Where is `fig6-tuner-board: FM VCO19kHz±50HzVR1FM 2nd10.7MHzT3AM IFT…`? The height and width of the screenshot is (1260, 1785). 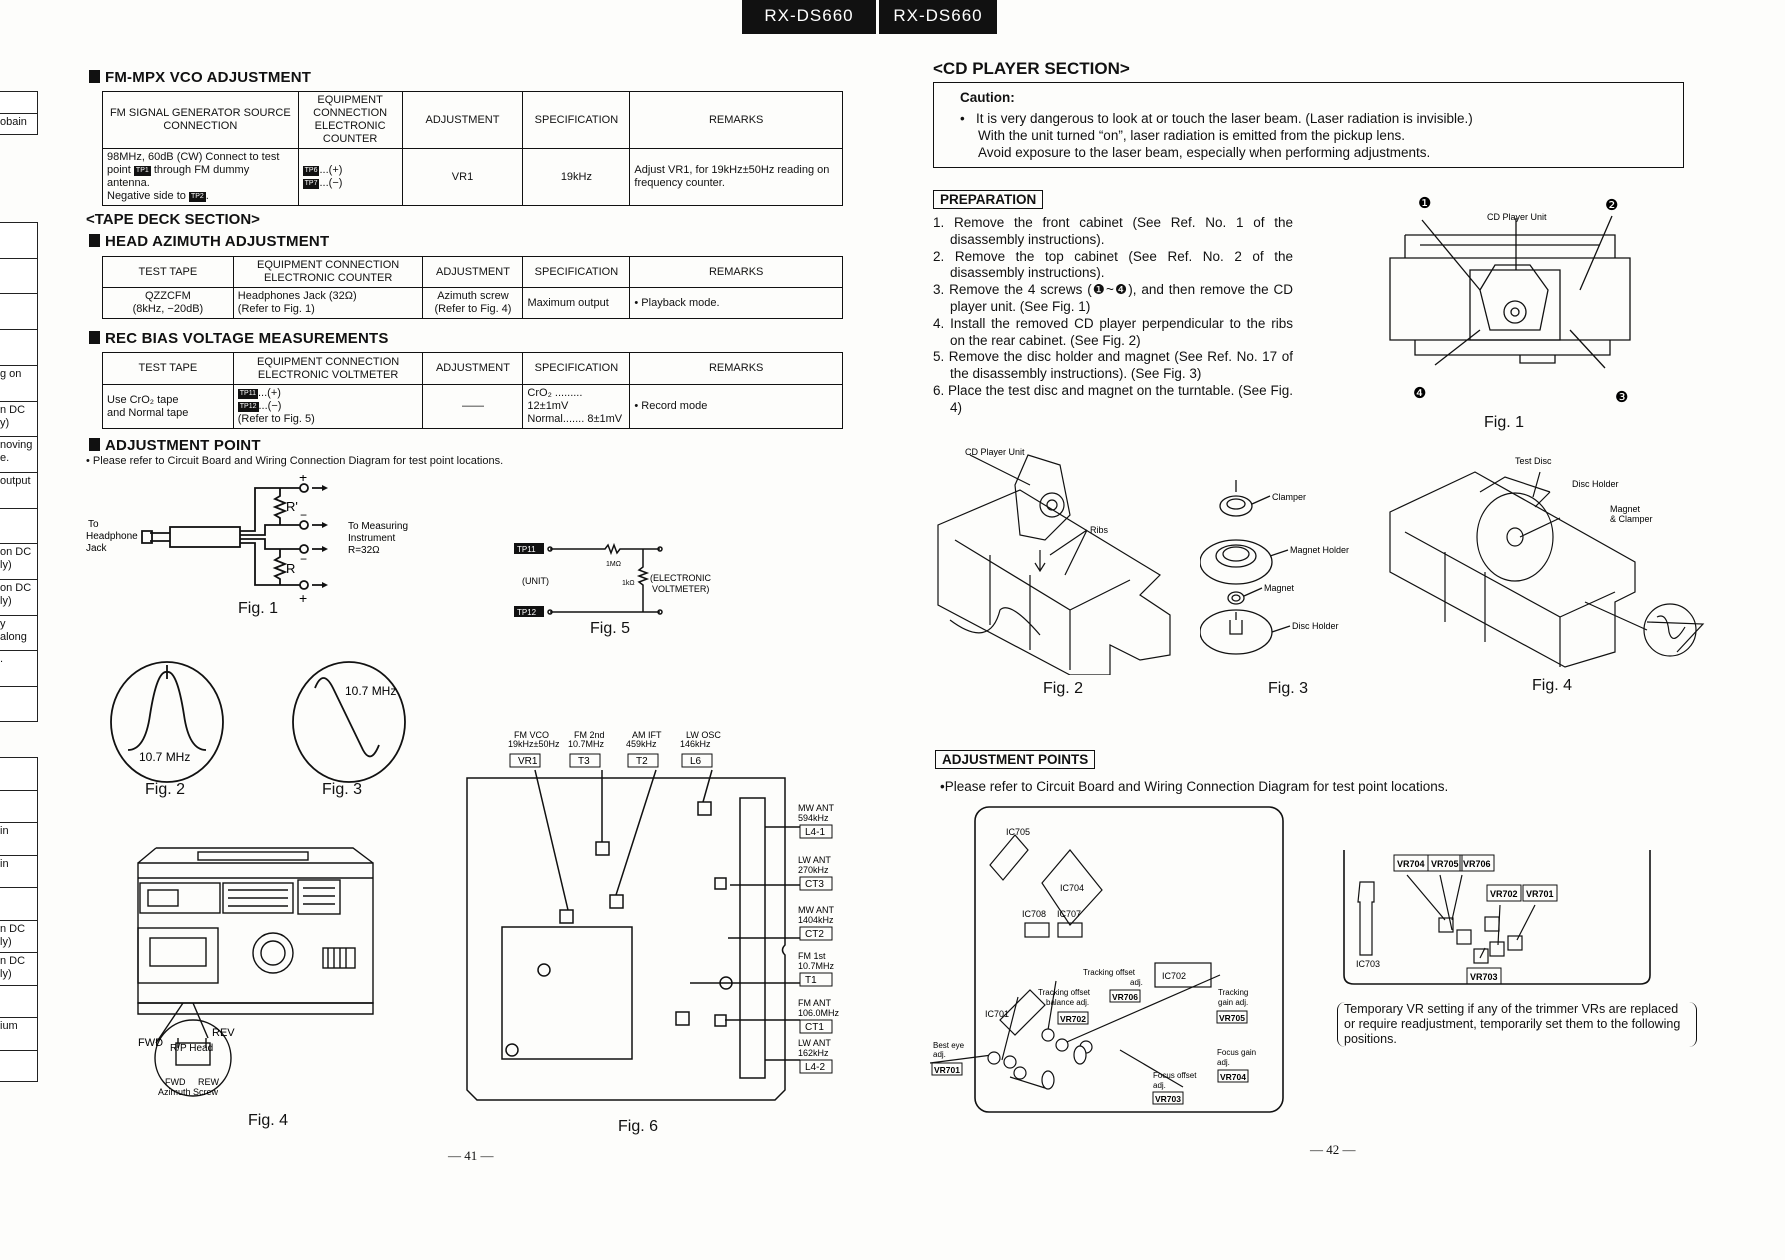
fig6-tuner-board: FM VCO19kHz±50HzVR1FM 2nd10.7MHzT3AM IFT… is located at coordinates (653, 915).